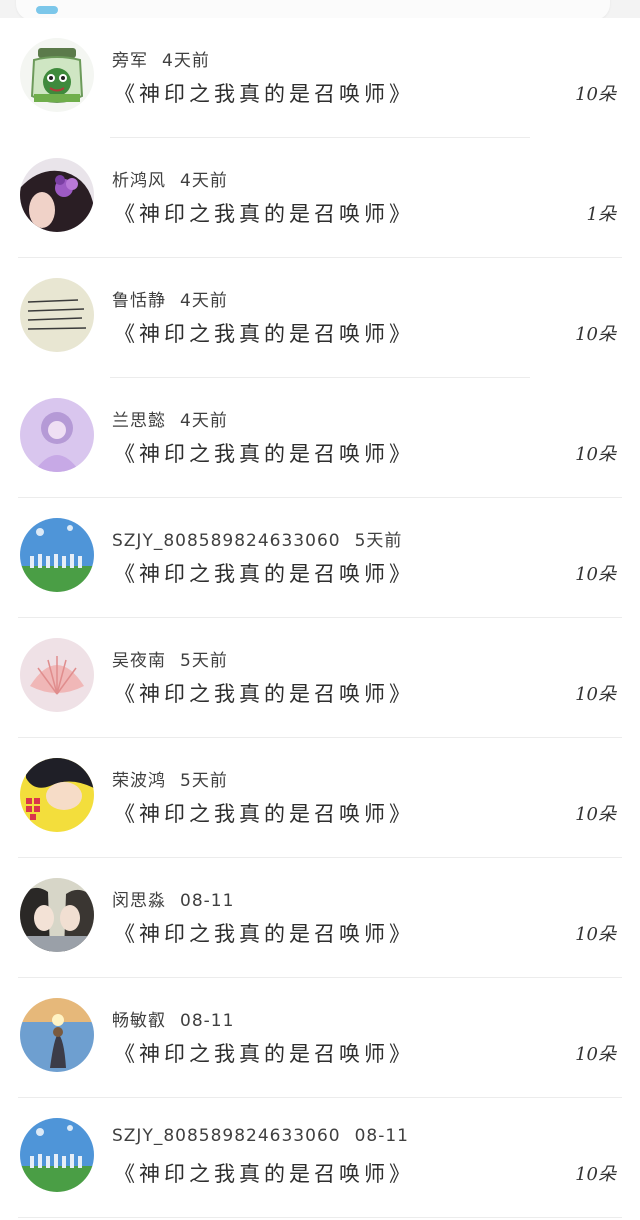 This screenshot has width=640, height=1220. I want to click on list-item: 析鸿风 4天前 《神印之我真的是召唤师》 1朵, so click(320, 198).